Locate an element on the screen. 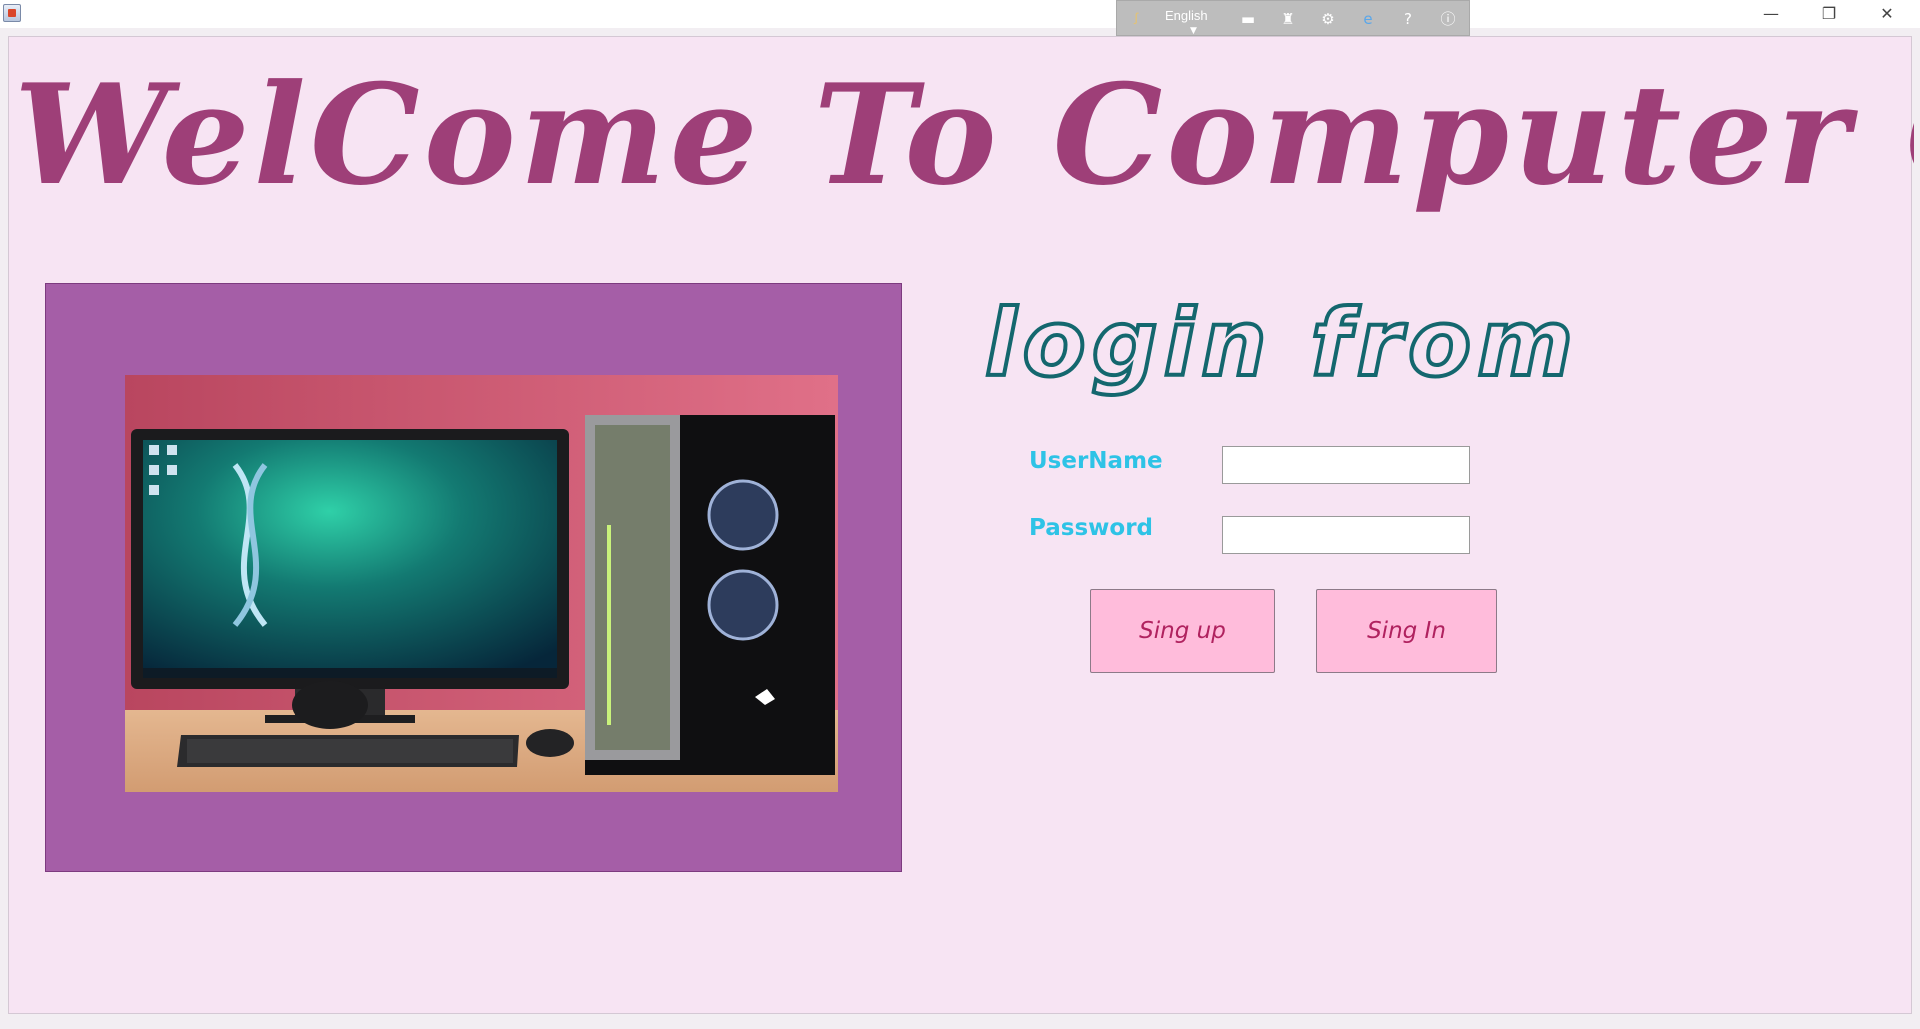  chevron-down-icon: ▼ is located at coordinates (1193, 31).